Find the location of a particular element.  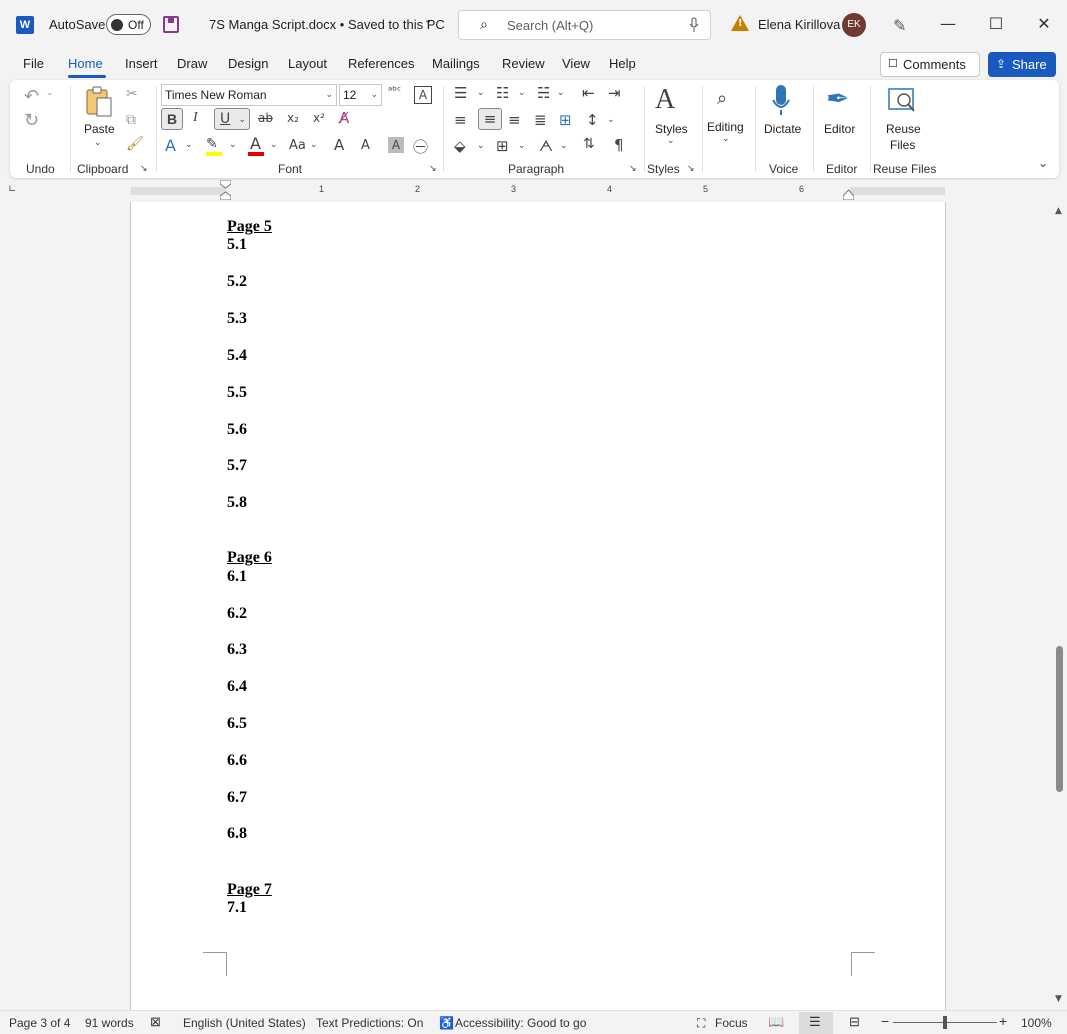

strikethrough-button: ab is located at coordinates (265, 118).